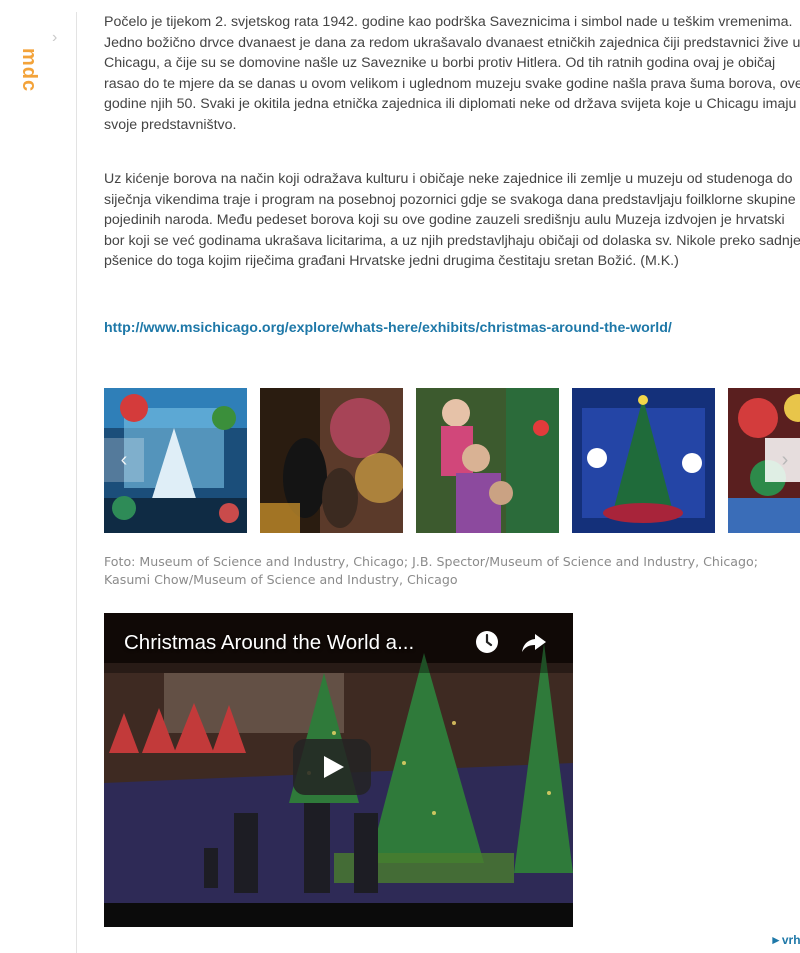 Image resolution: width=800 pixels, height=953 pixels. Describe the element at coordinates (782, 460) in the screenshot. I see `gallery-next-button: ›` at that location.